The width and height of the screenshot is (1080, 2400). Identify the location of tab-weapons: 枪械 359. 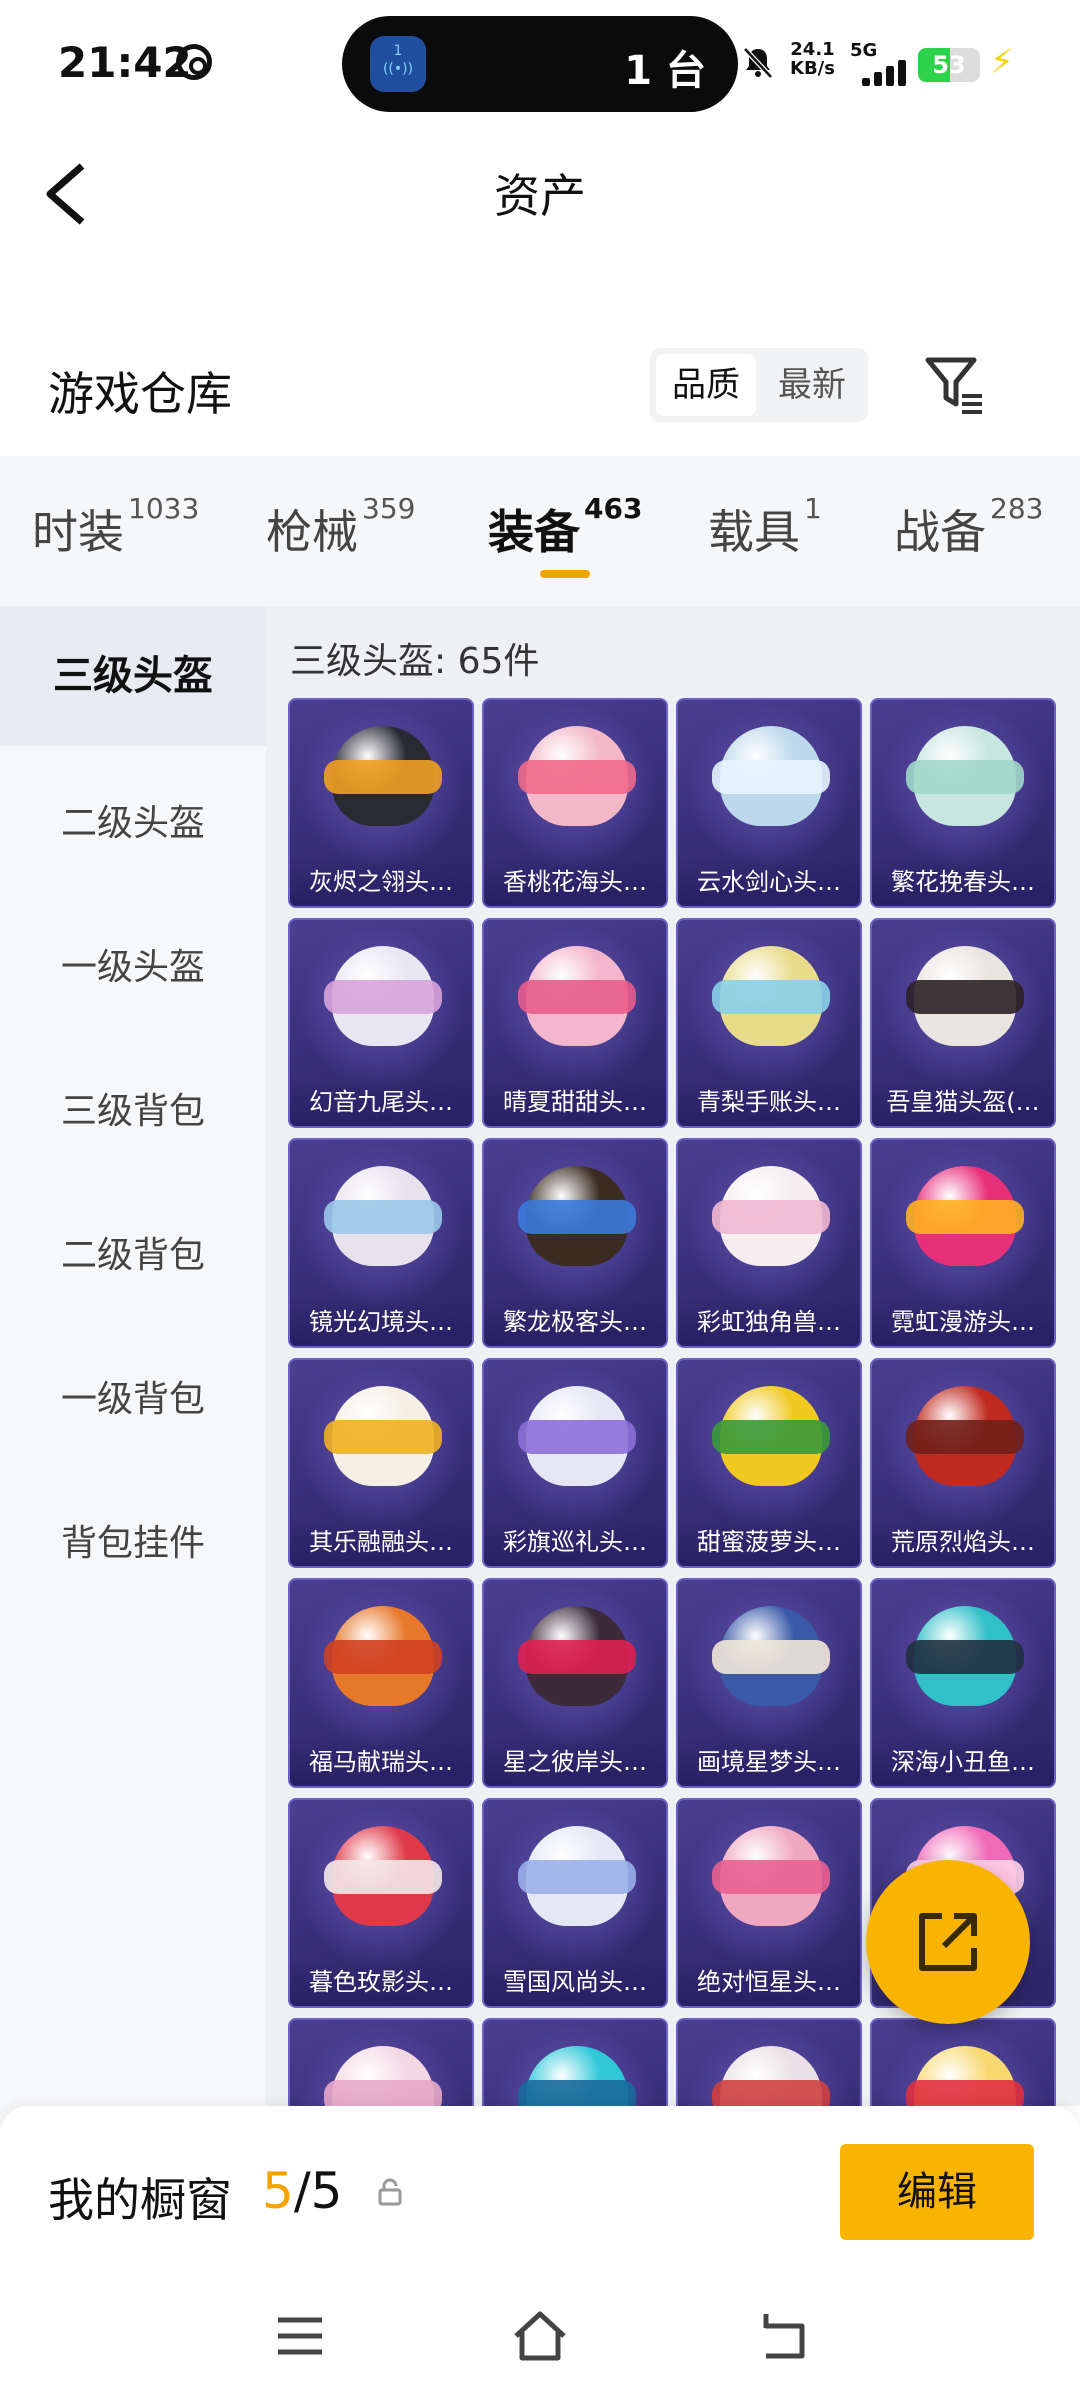
(340, 527).